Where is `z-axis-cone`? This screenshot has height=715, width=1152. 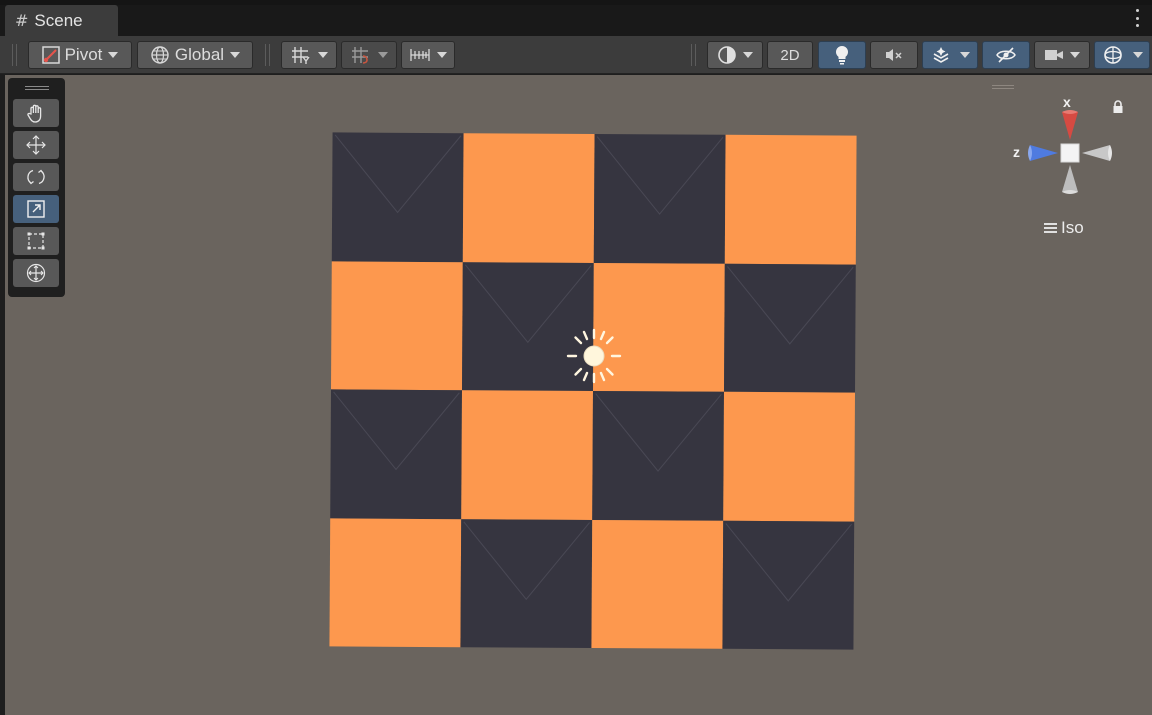 z-axis-cone is located at coordinates (1044, 153).